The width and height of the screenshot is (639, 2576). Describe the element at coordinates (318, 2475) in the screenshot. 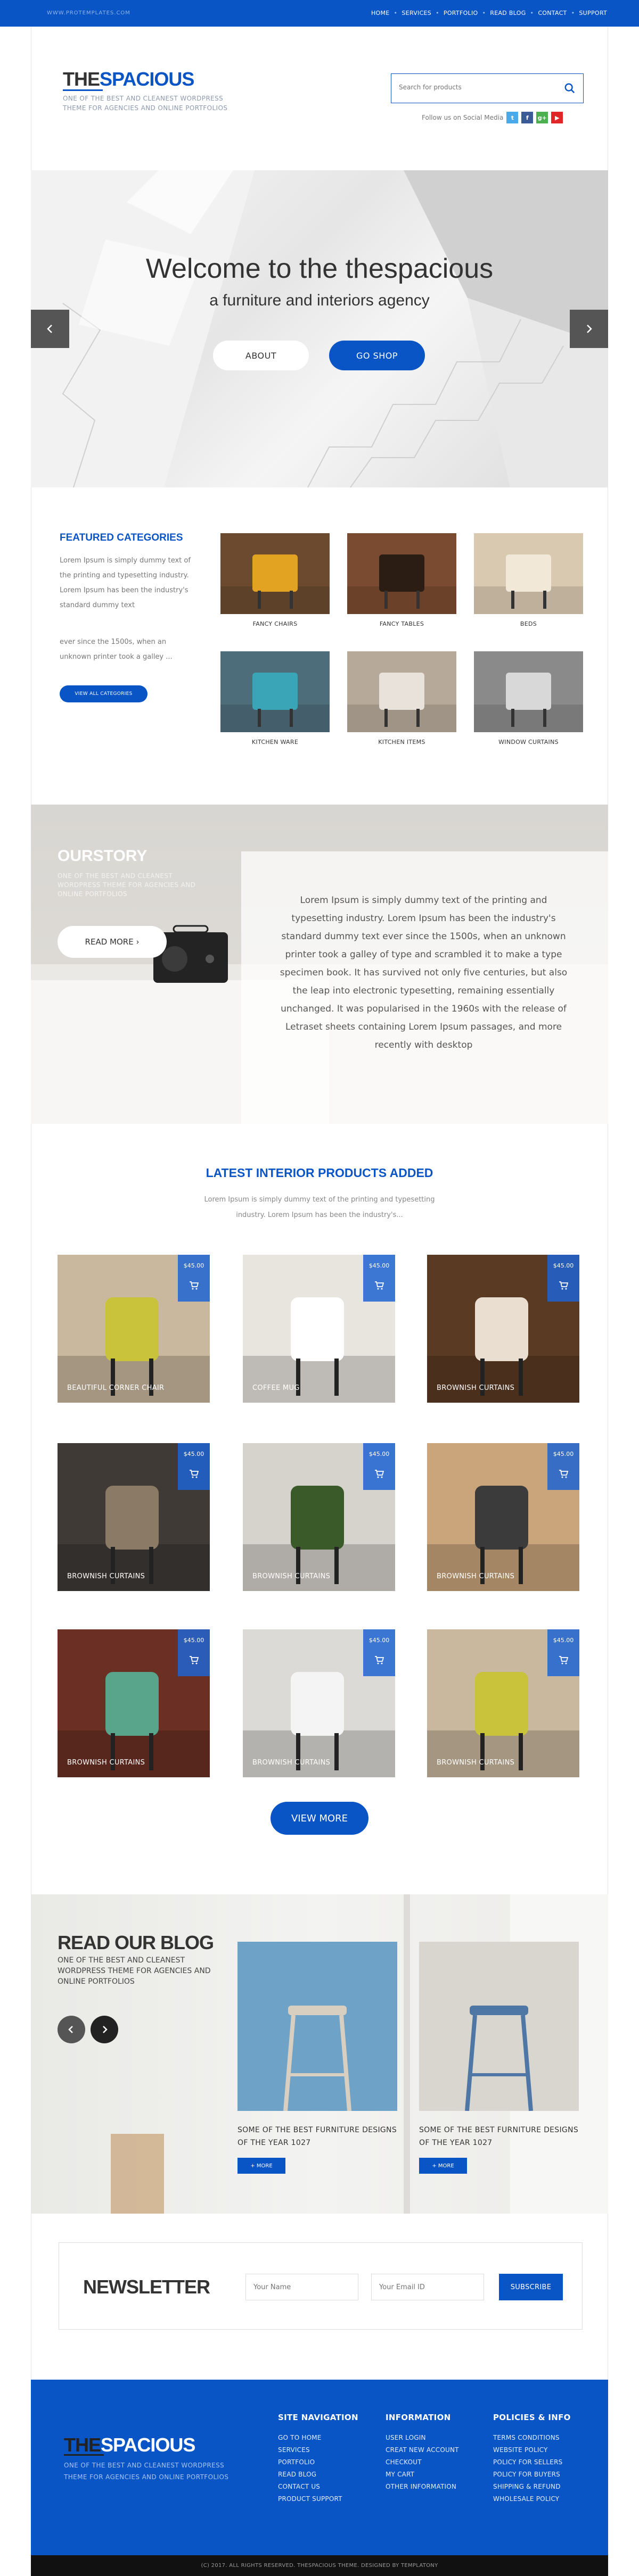

I see `footer-link: READ BLOG` at that location.